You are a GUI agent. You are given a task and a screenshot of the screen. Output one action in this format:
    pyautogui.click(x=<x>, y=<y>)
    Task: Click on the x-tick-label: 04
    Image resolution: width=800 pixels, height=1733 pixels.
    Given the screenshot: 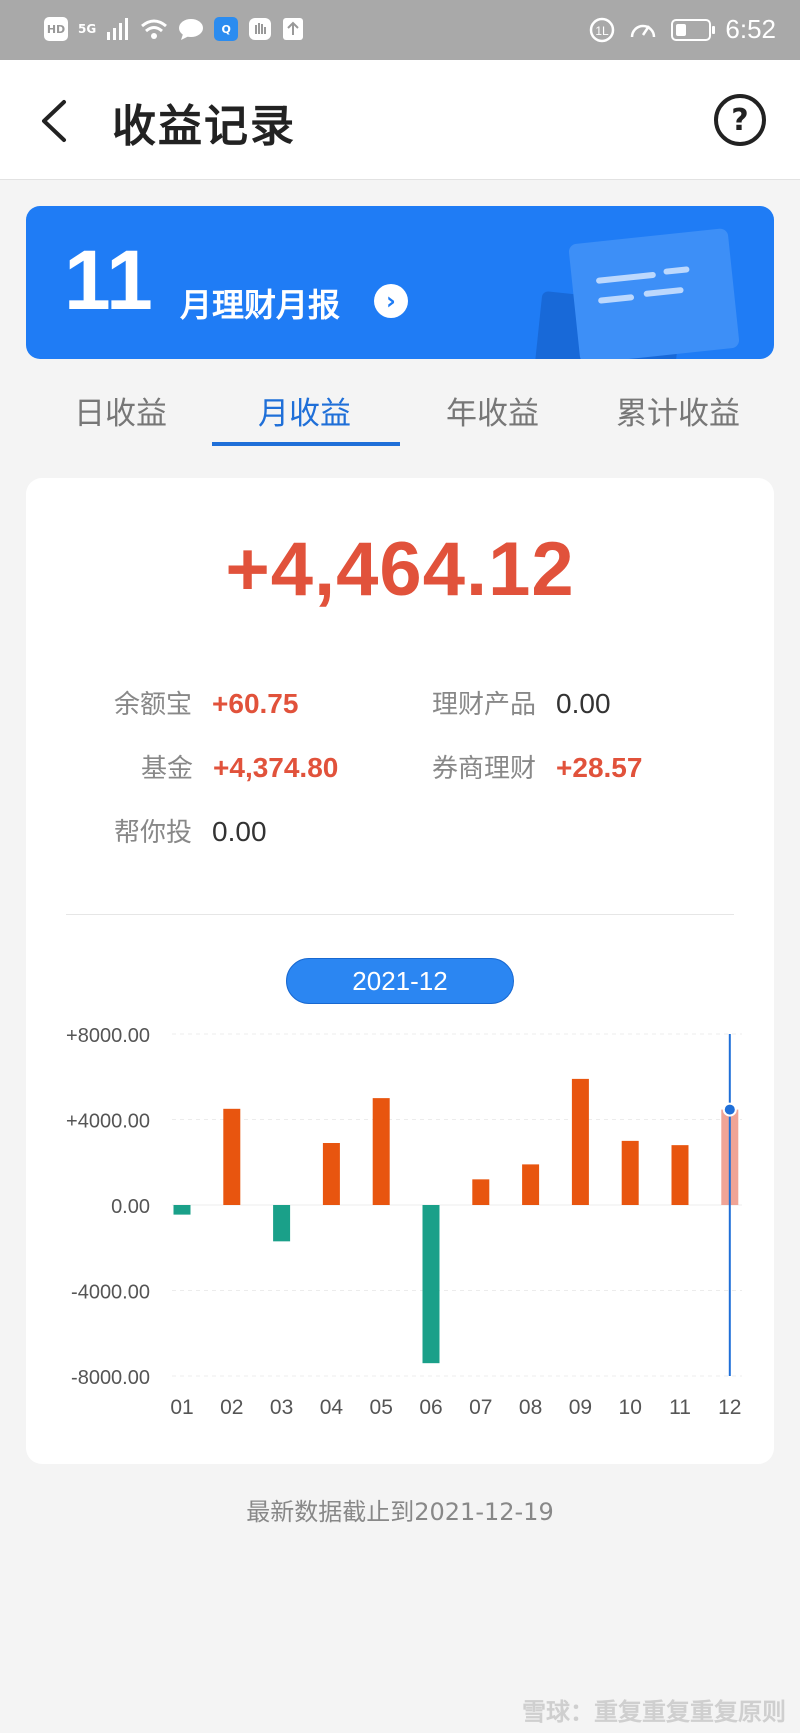 What is the action you would take?
    pyautogui.click(x=332, y=1407)
    